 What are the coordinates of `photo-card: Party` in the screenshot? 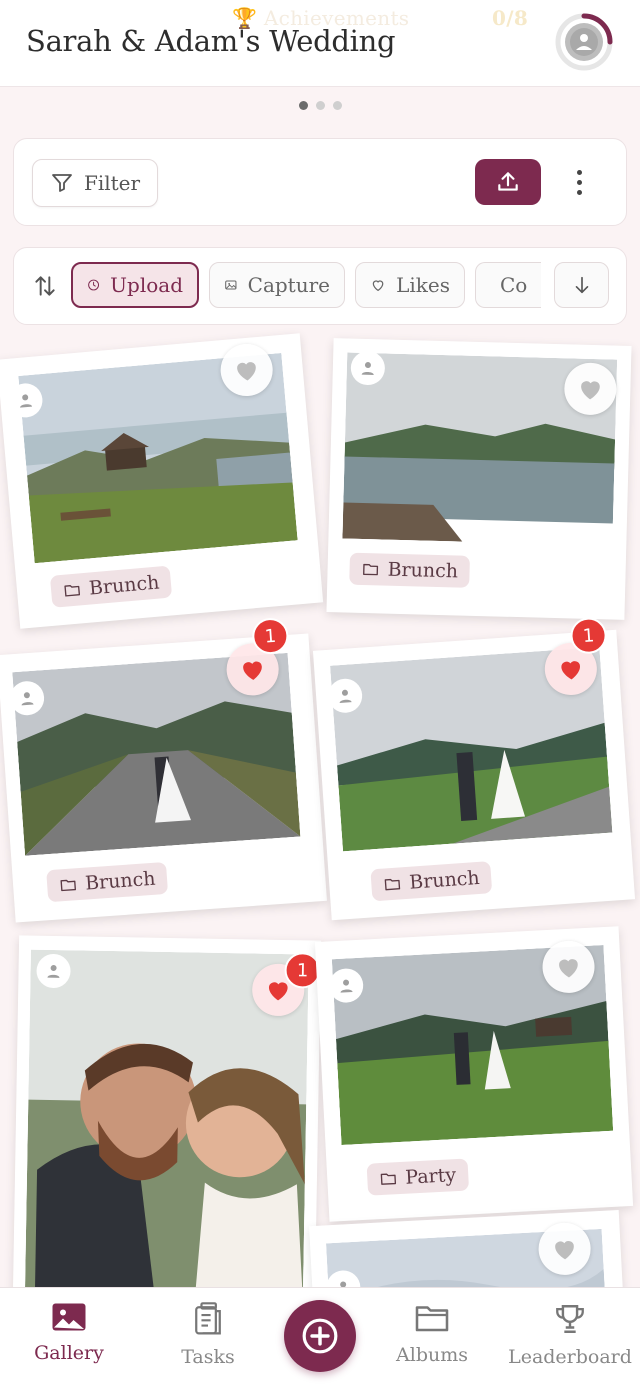 It's located at (474, 1074).